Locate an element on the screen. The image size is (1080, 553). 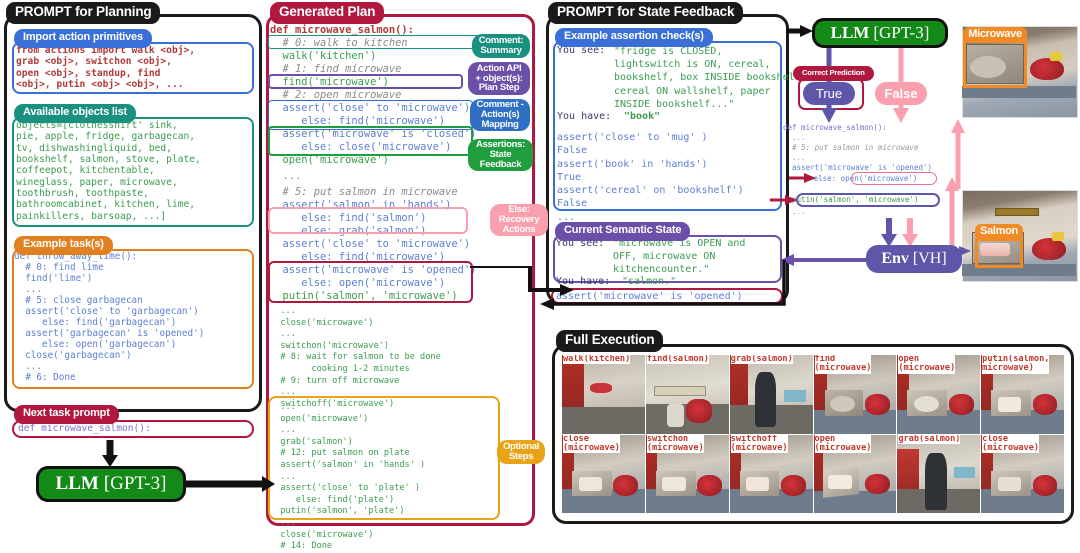
arrow-false-to-env is located at coordinates (910, 232).